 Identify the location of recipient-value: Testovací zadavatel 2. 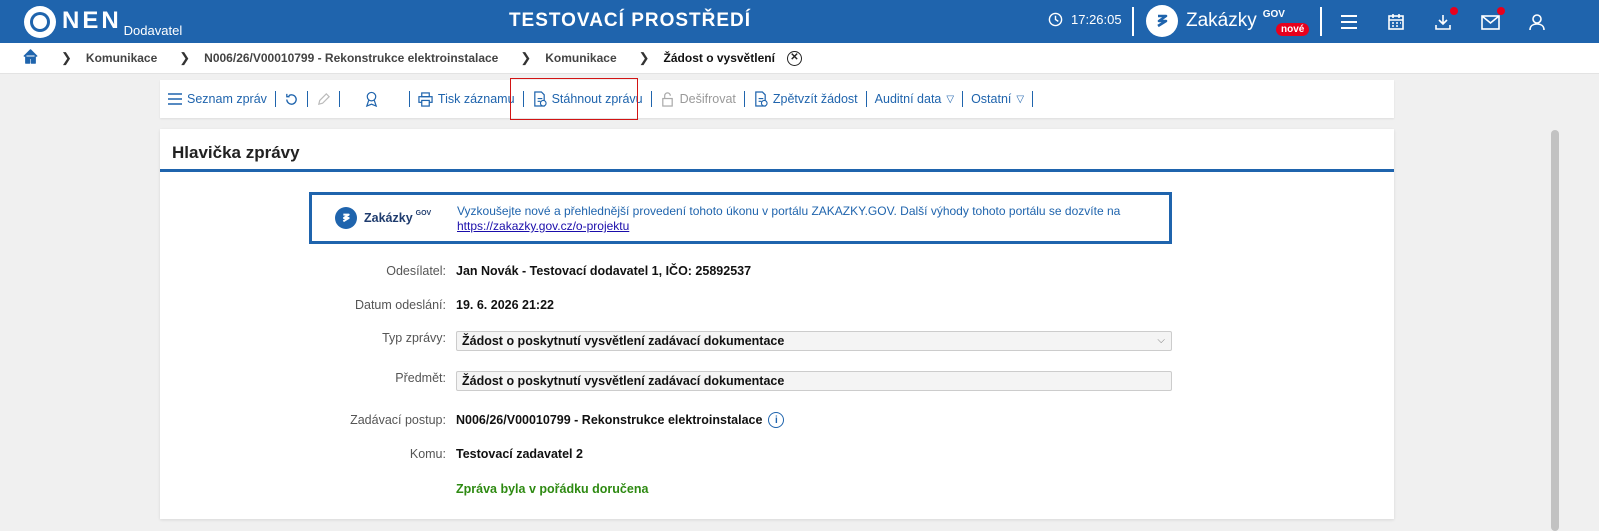
(519, 454).